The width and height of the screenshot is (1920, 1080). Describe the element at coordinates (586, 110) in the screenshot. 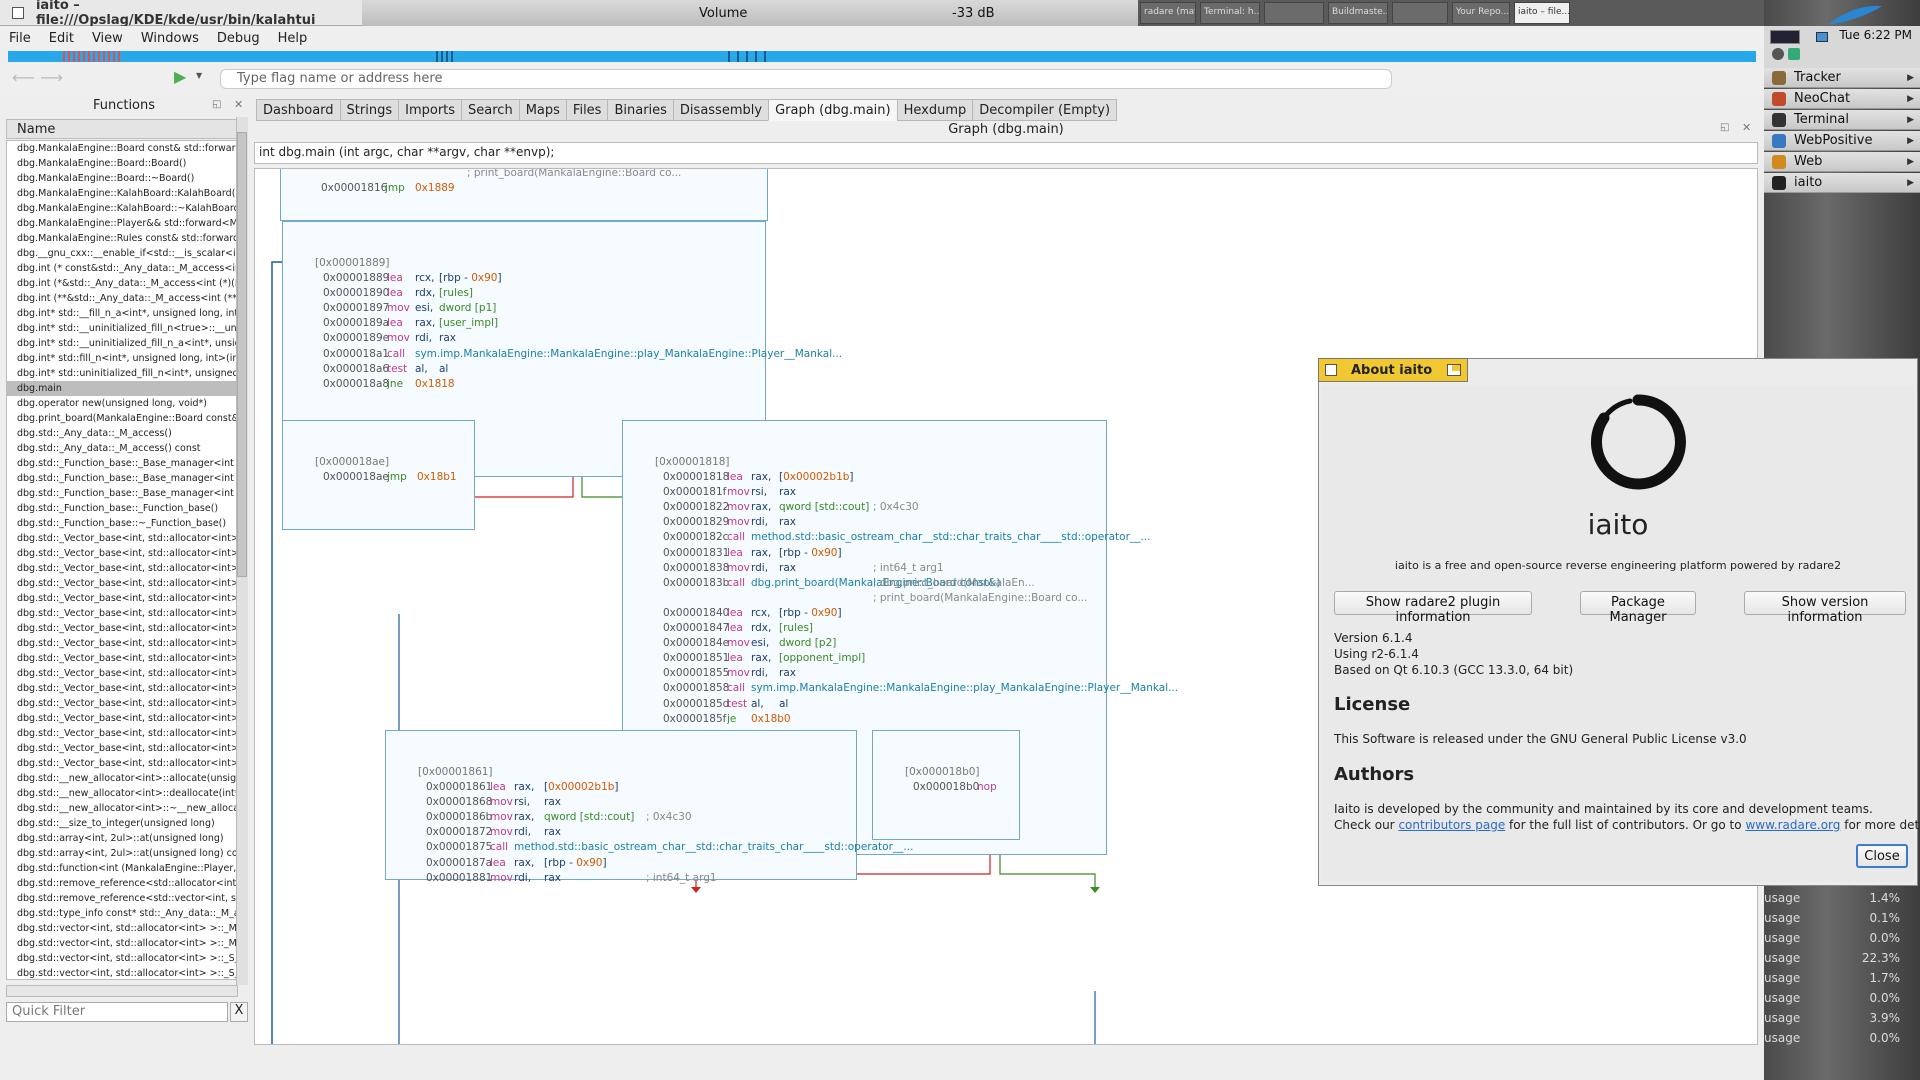

I see `tab-files: Files` at that location.